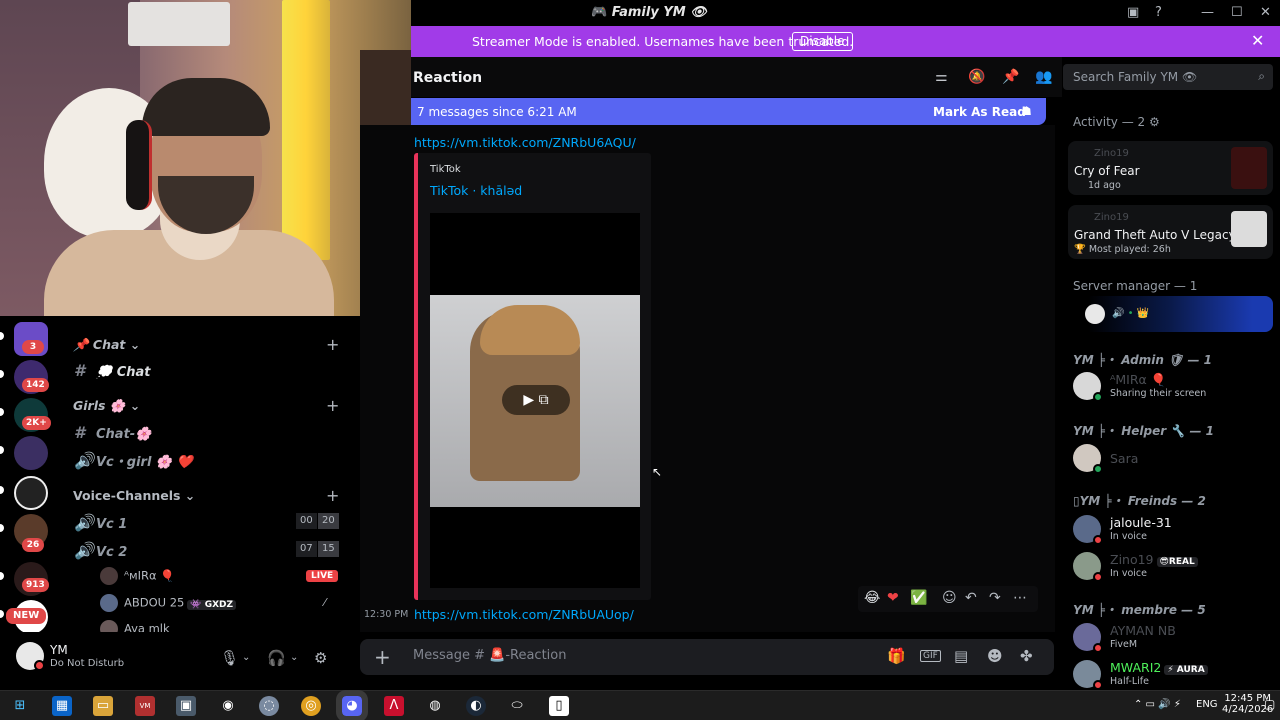 The image size is (1280, 720). I want to click on username: YM, so click(59, 650).